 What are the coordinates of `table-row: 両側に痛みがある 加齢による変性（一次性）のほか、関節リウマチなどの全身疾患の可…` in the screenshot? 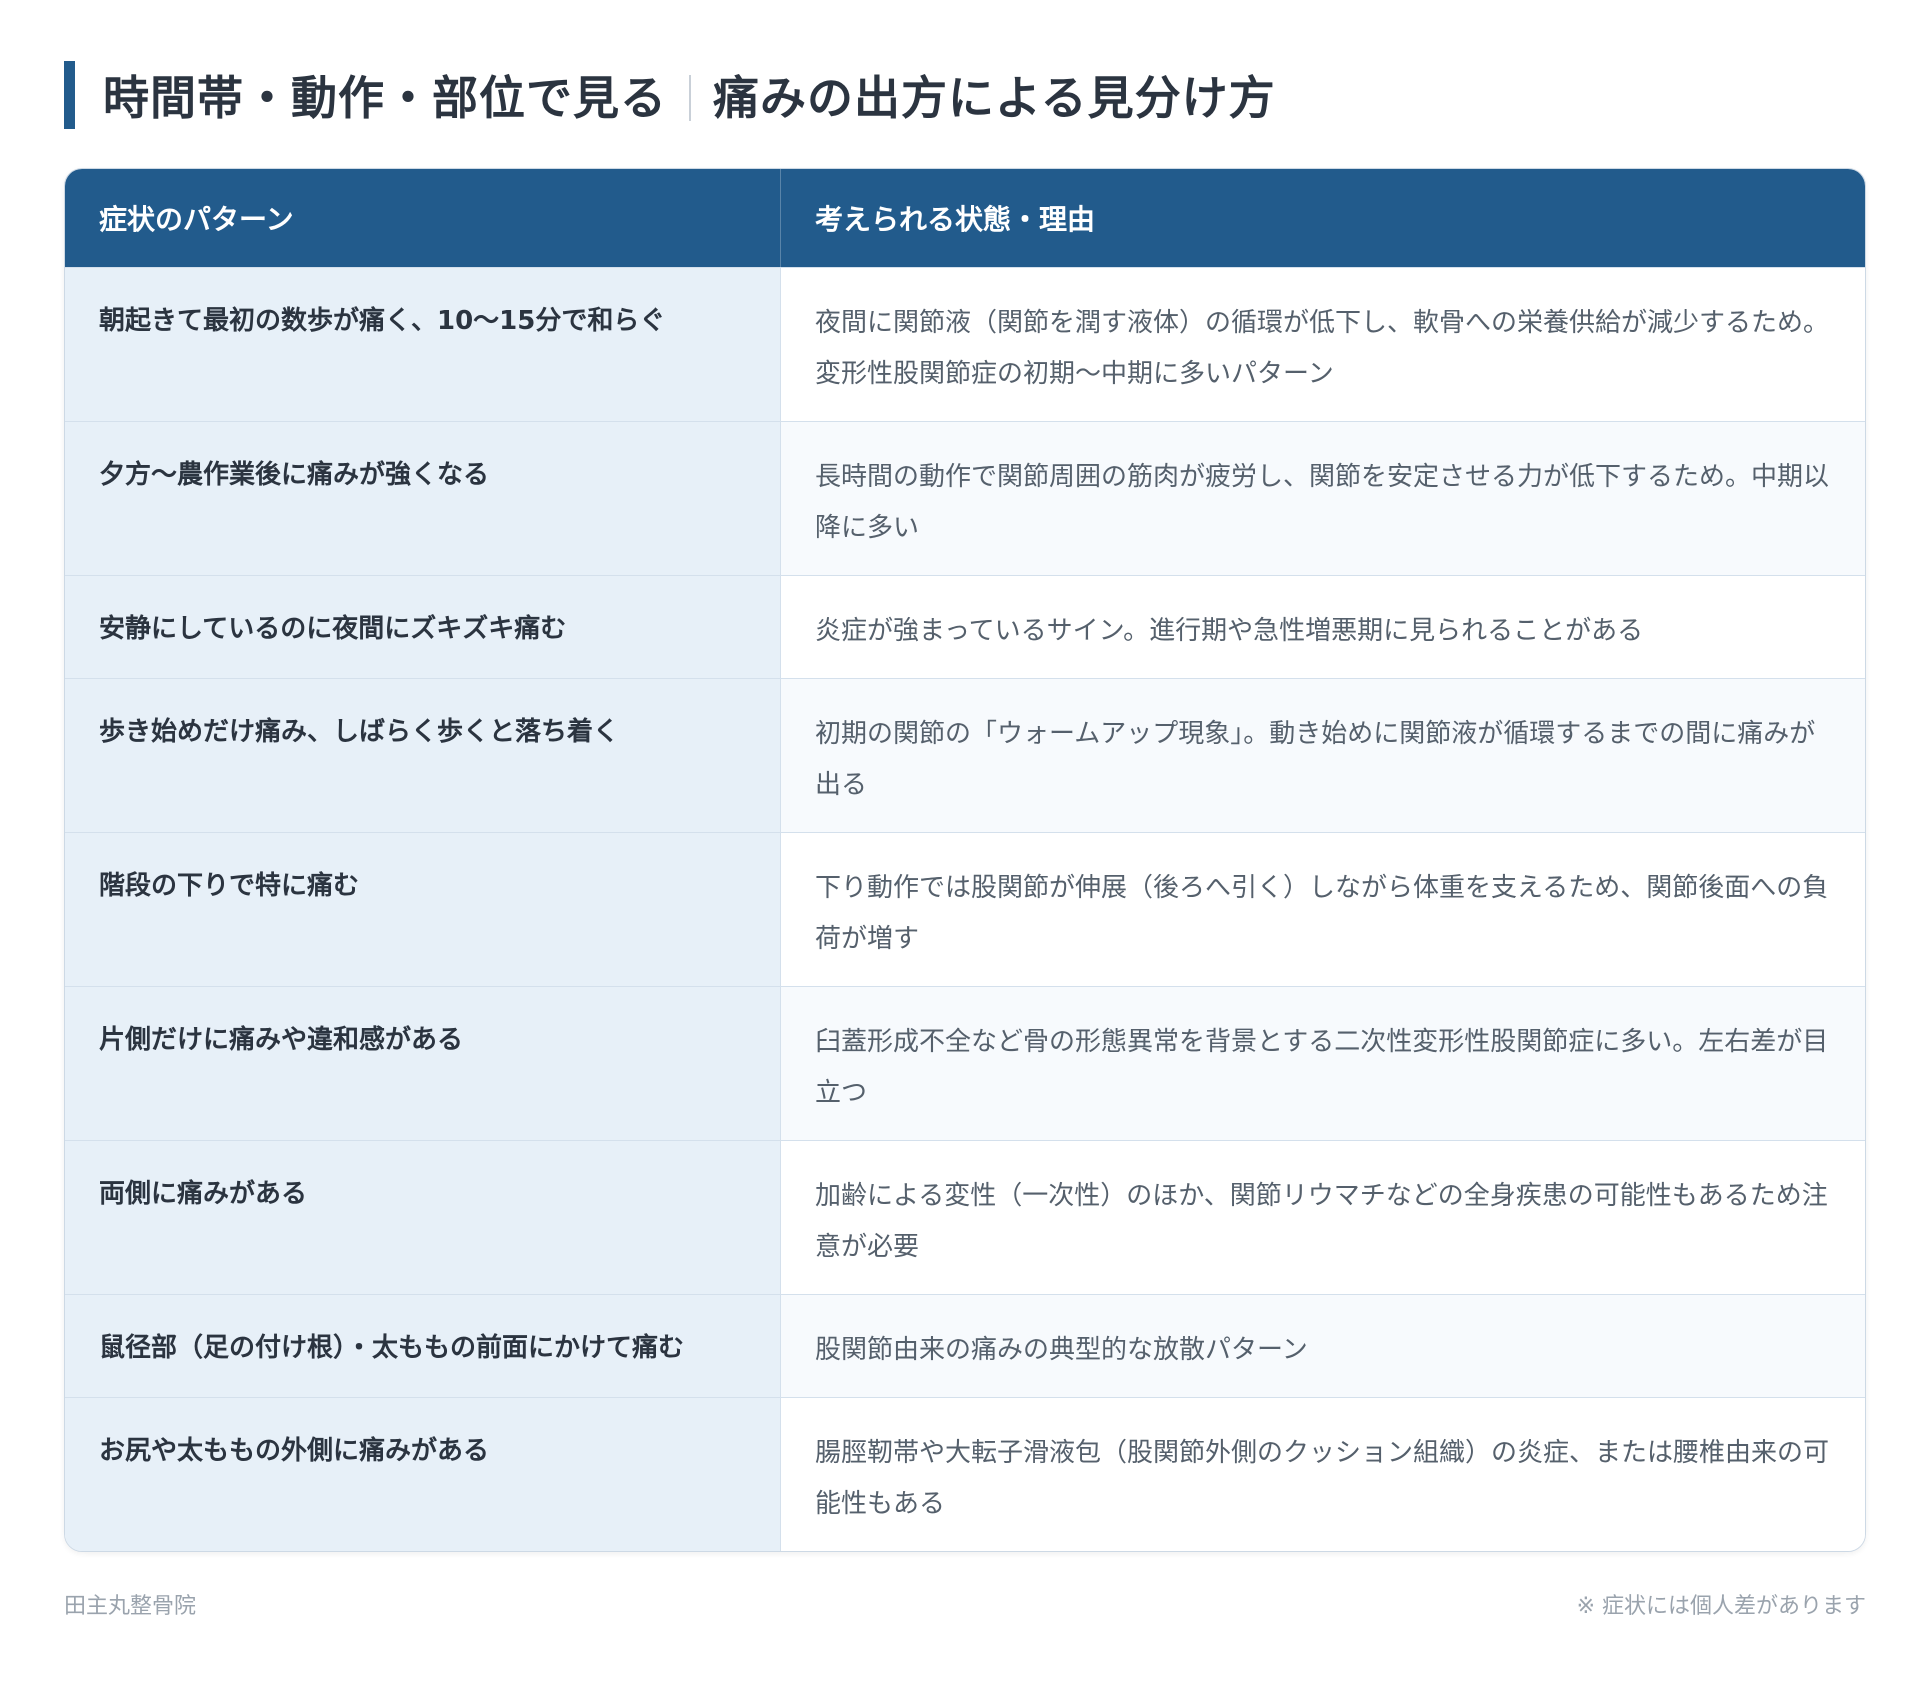 It's located at (965, 1217).